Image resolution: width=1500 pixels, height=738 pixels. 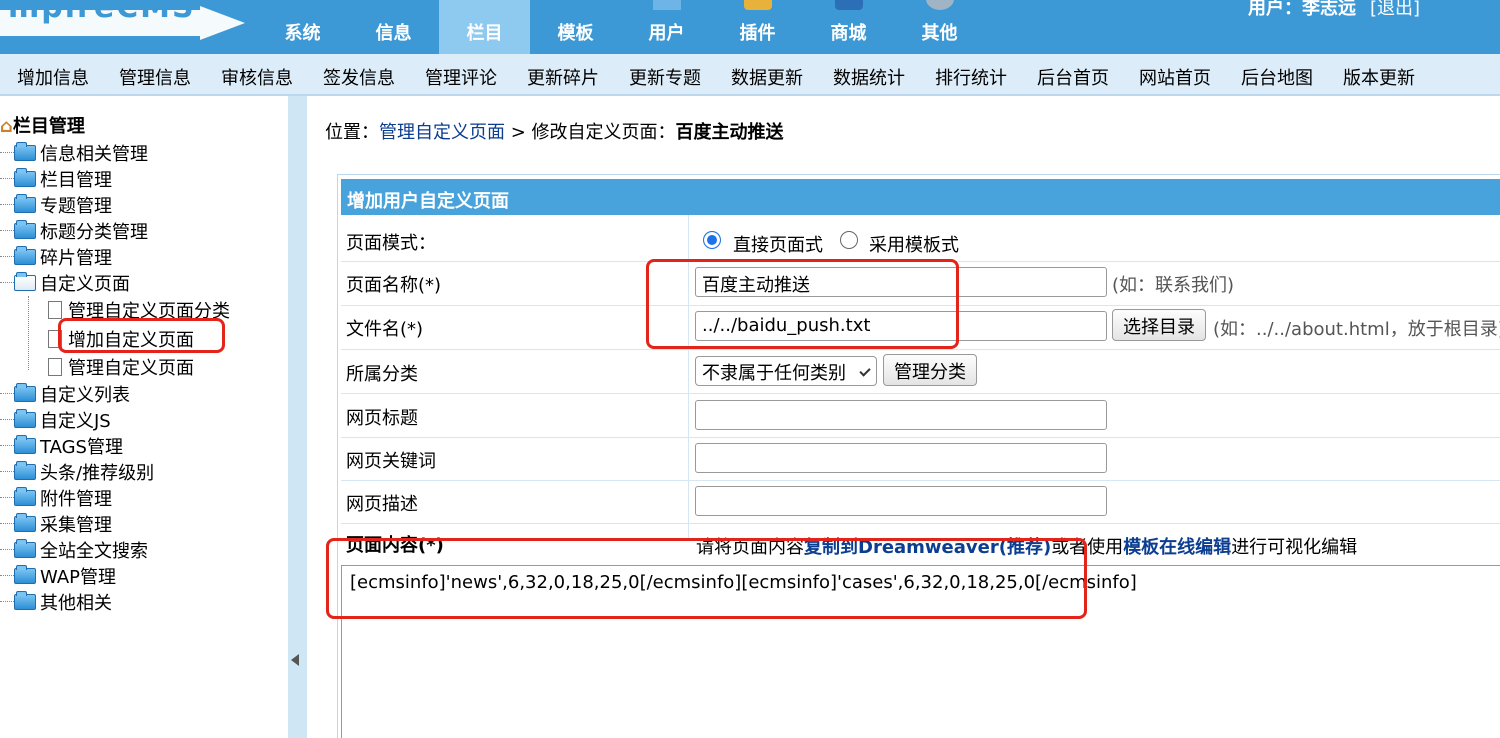 I want to click on sidebar-item-custom-js: 自定义JS, so click(x=55, y=420).